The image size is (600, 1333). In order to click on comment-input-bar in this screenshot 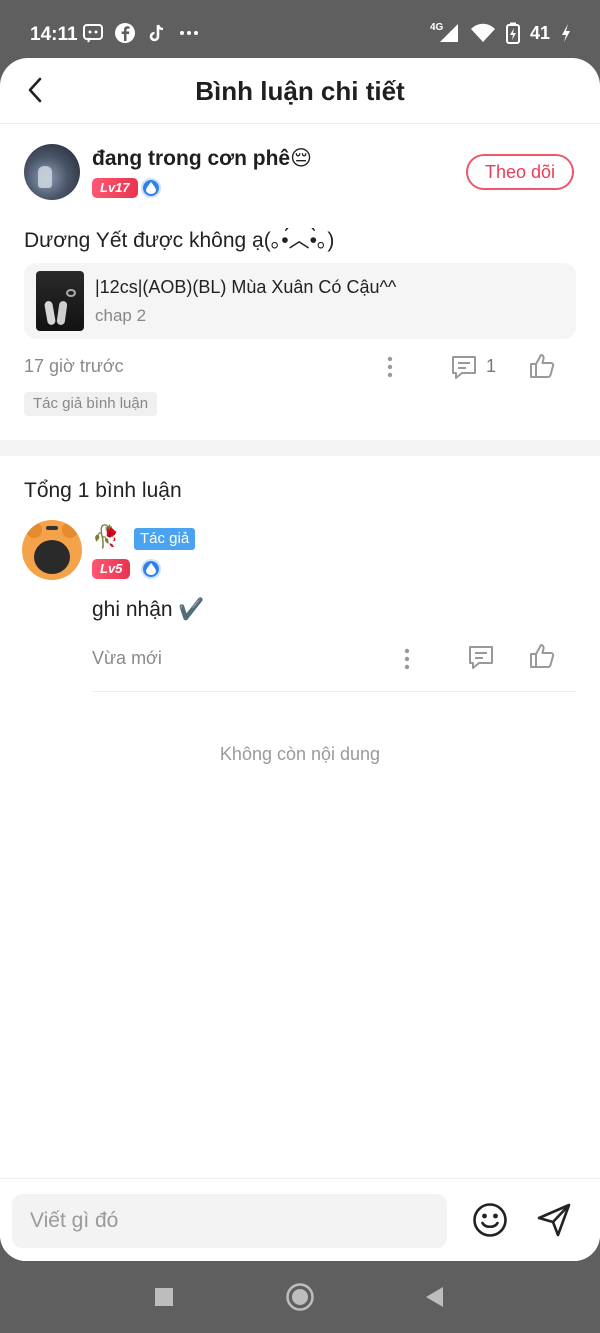, I will do `click(300, 1219)`.